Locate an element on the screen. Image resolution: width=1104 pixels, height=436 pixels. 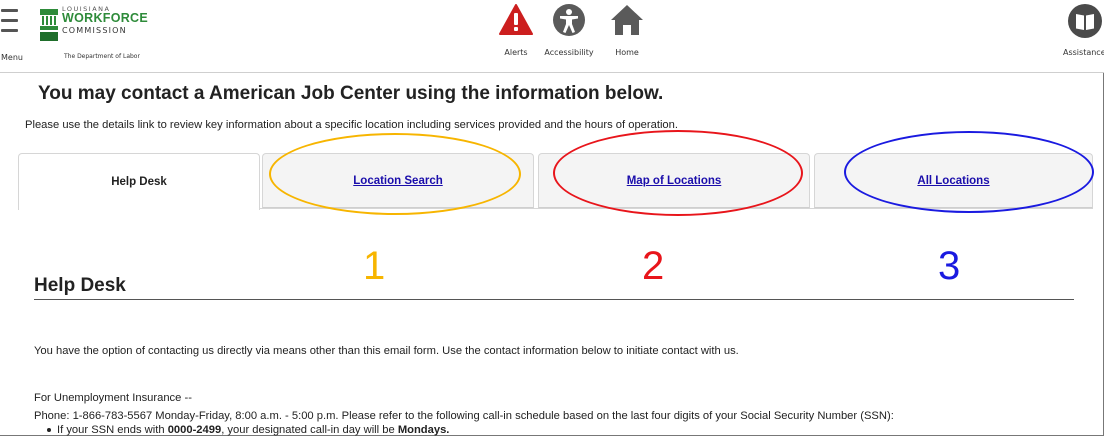
menu-button: Menu is located at coordinates (14, 34).